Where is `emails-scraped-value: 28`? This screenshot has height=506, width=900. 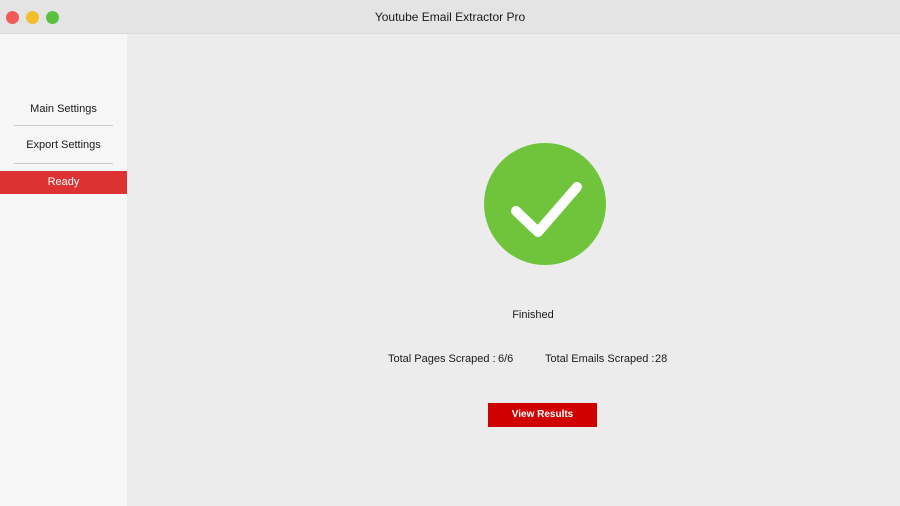 emails-scraped-value: 28 is located at coordinates (661, 359).